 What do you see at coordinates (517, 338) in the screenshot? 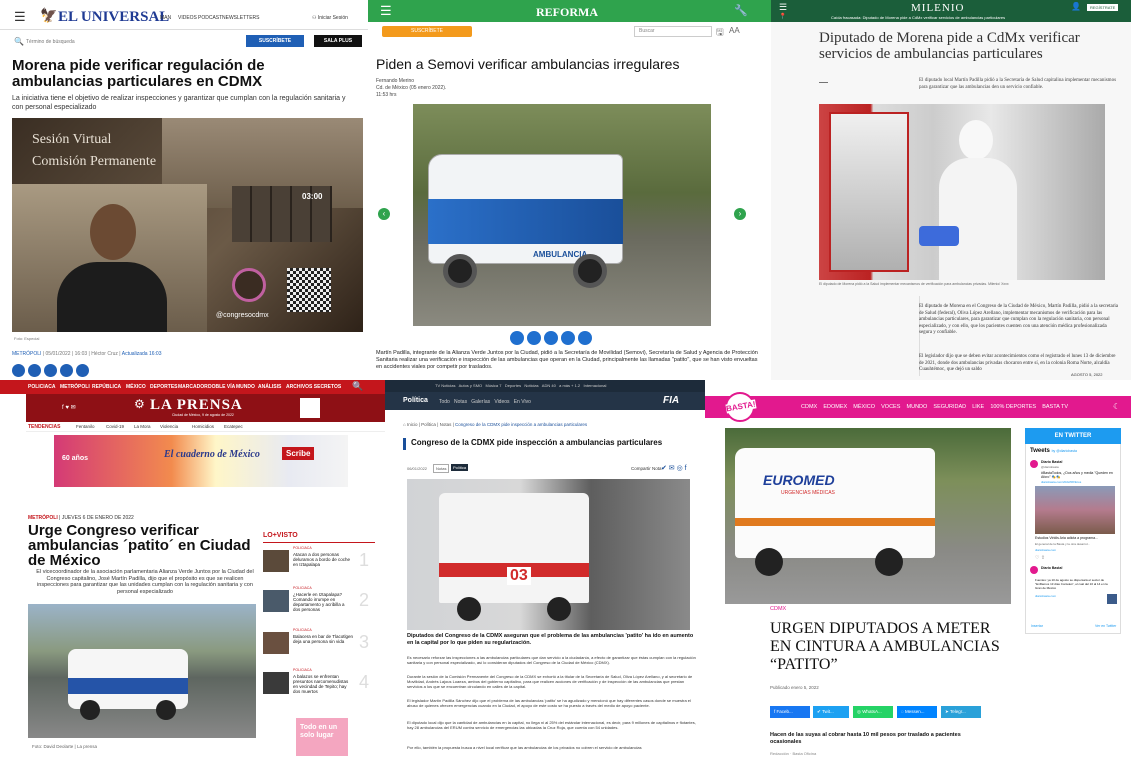
I see `email-icon` at bounding box center [517, 338].